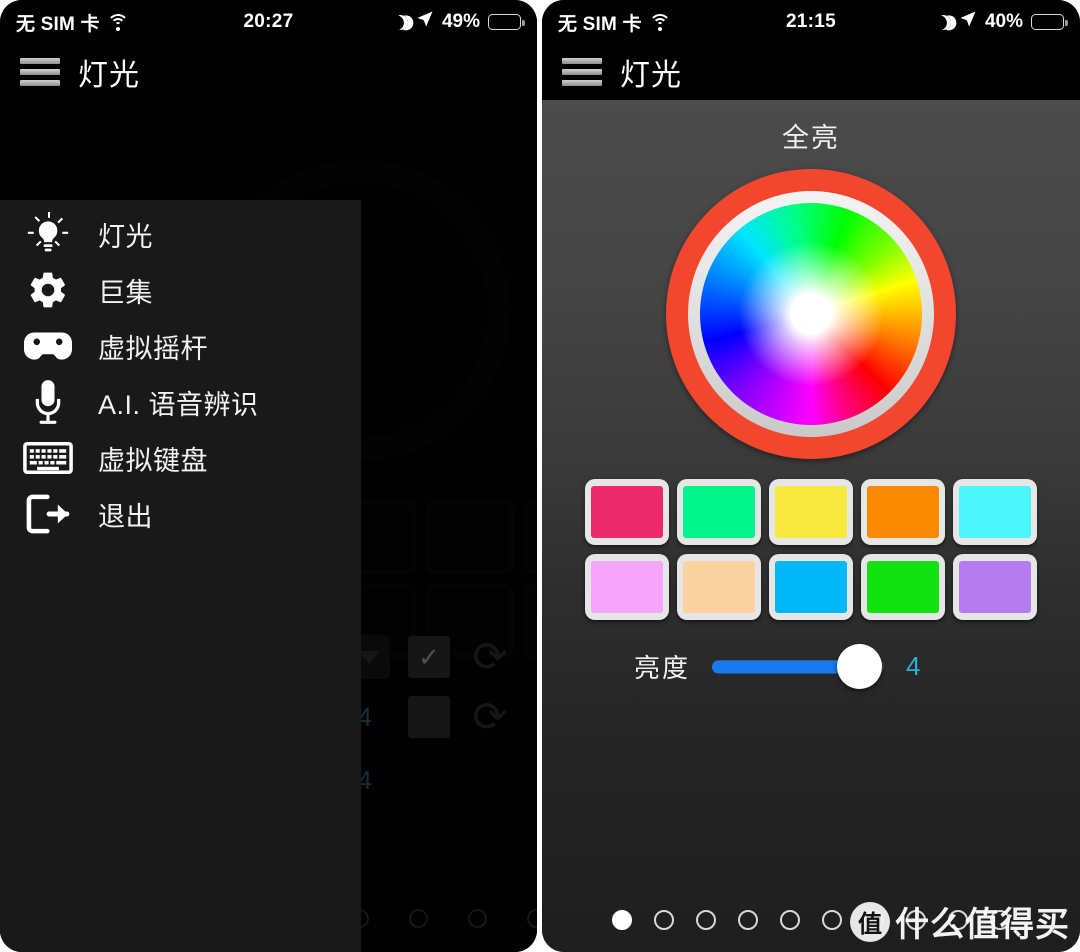  I want to click on swatch-sky-blue, so click(811, 587).